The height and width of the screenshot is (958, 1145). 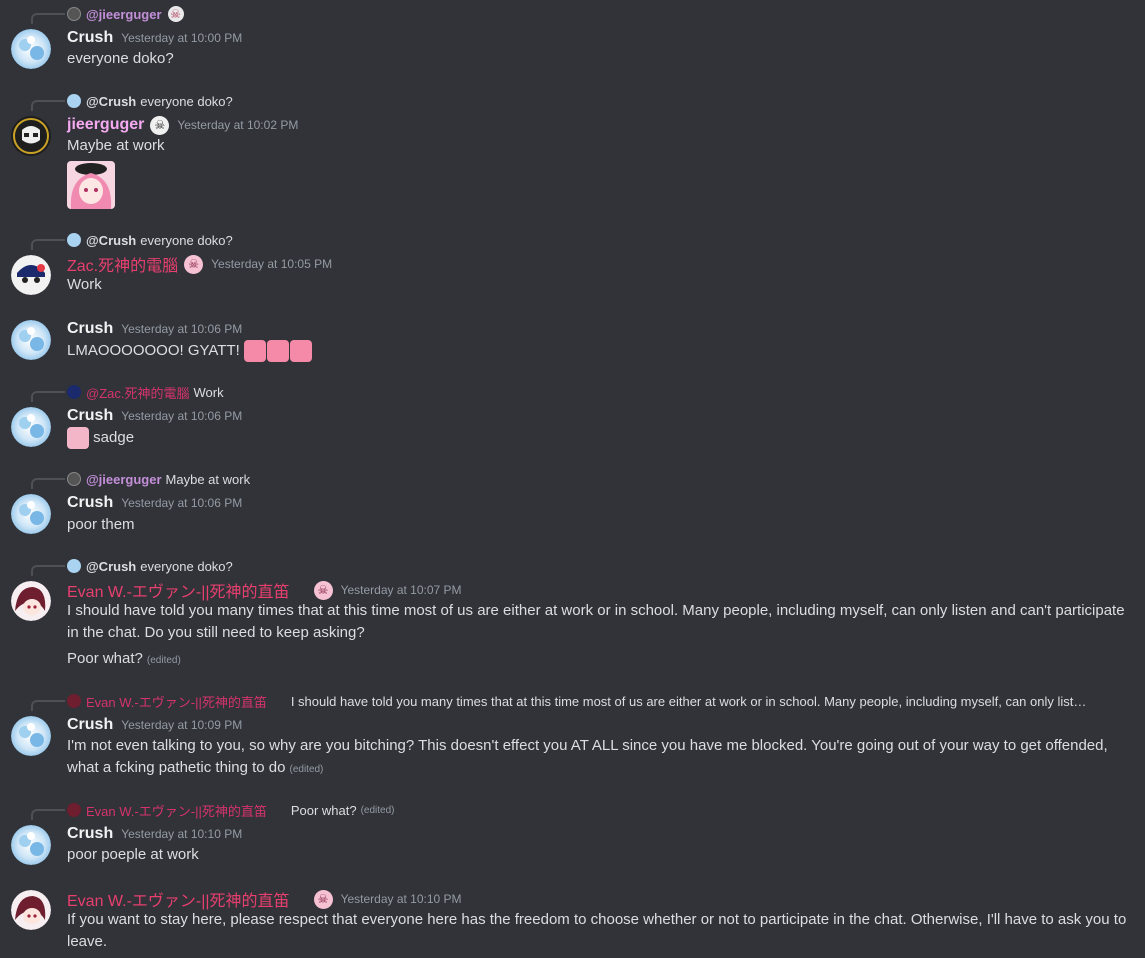 What do you see at coordinates (208, 392) in the screenshot?
I see `reply-text: Work` at bounding box center [208, 392].